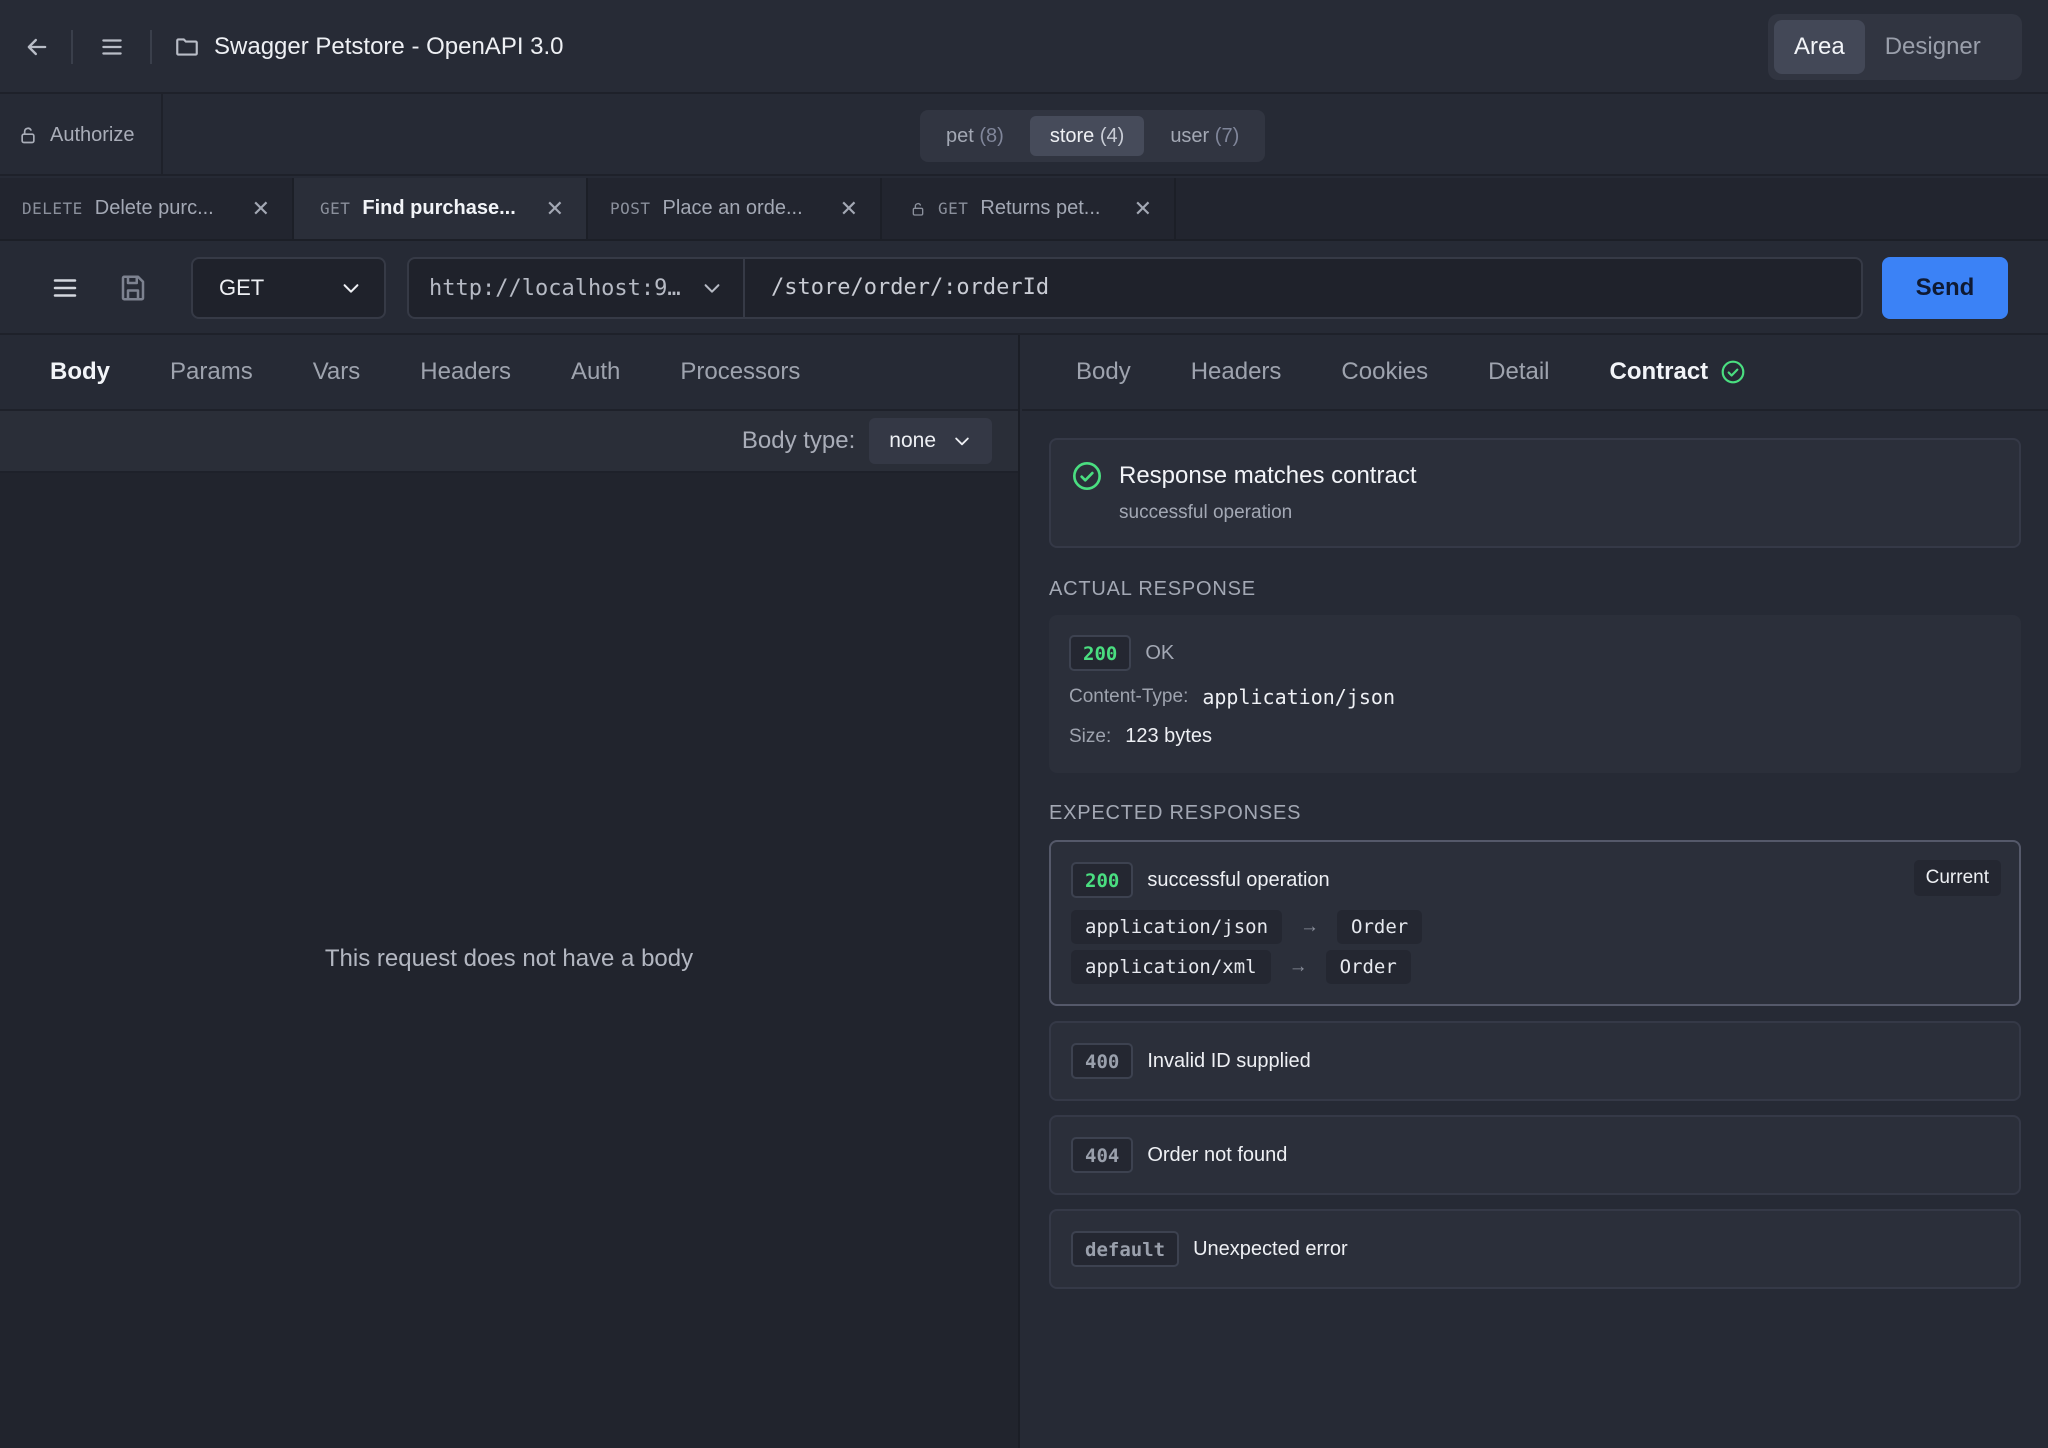 This screenshot has height=1448, width=2048. Describe the element at coordinates (1659, 371) in the screenshot. I see `tab-contract-label: Contract` at that location.